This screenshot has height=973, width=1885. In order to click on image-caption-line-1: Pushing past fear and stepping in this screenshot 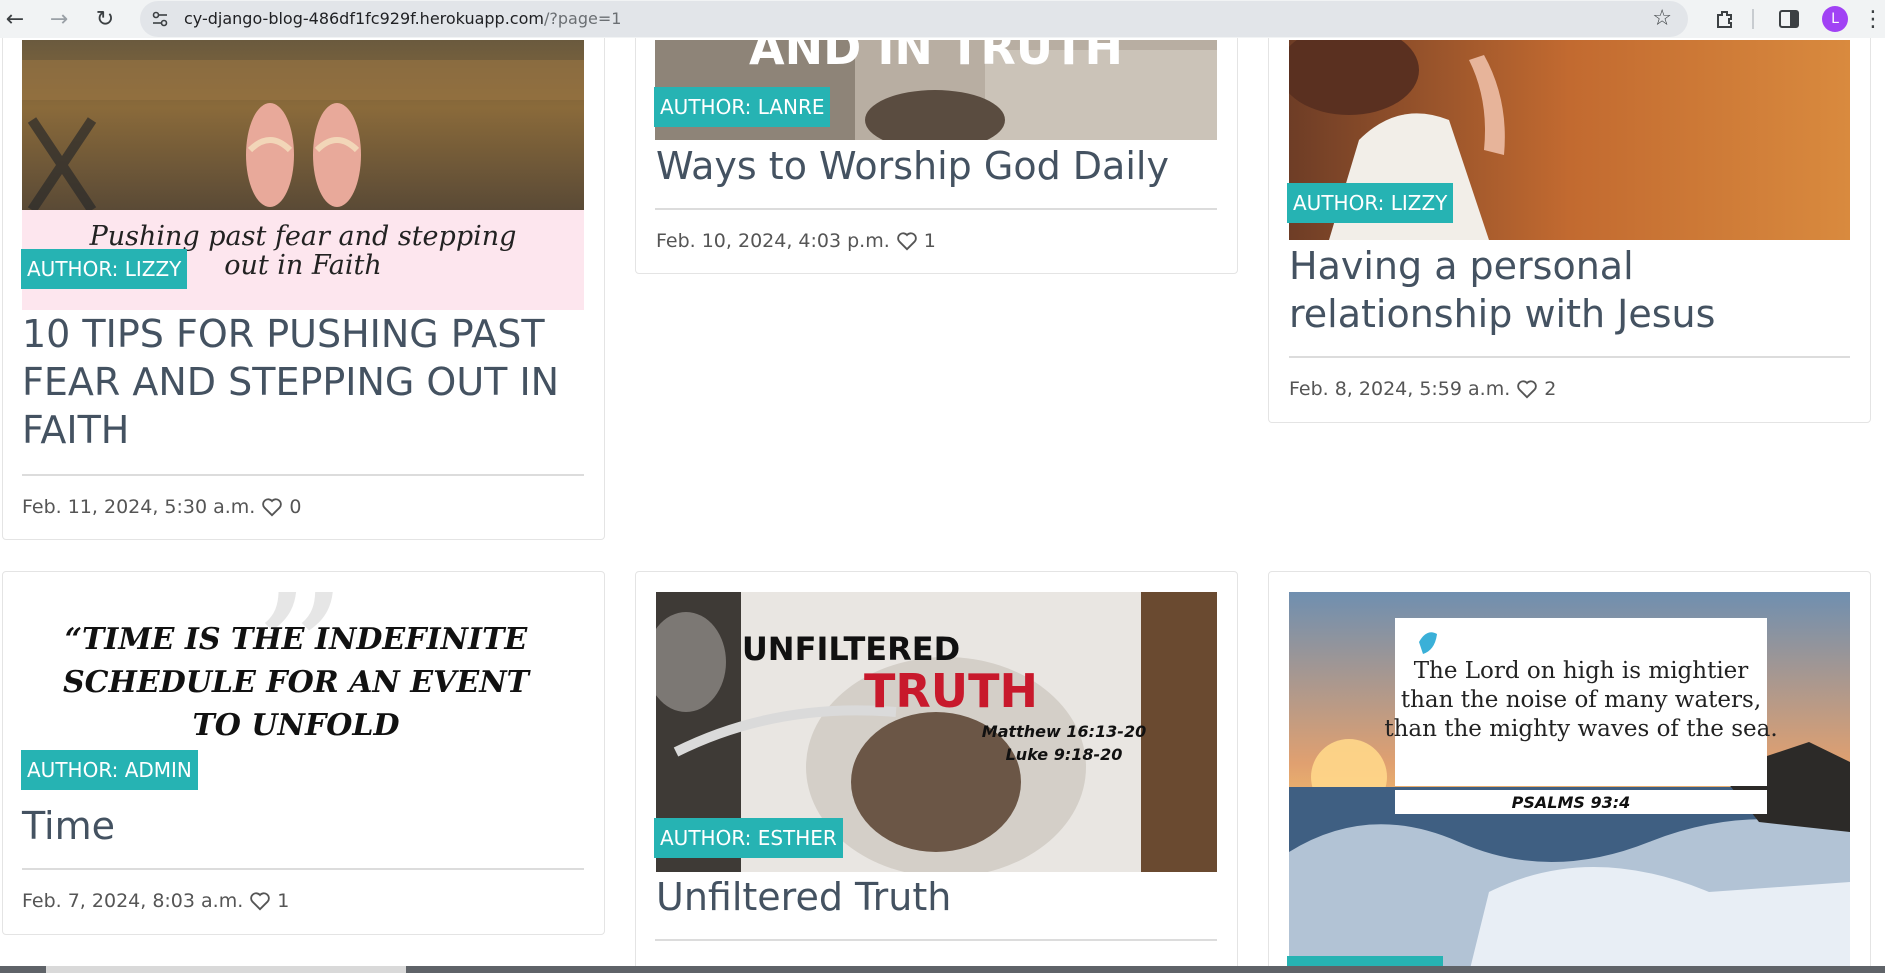, I will do `click(303, 236)`.